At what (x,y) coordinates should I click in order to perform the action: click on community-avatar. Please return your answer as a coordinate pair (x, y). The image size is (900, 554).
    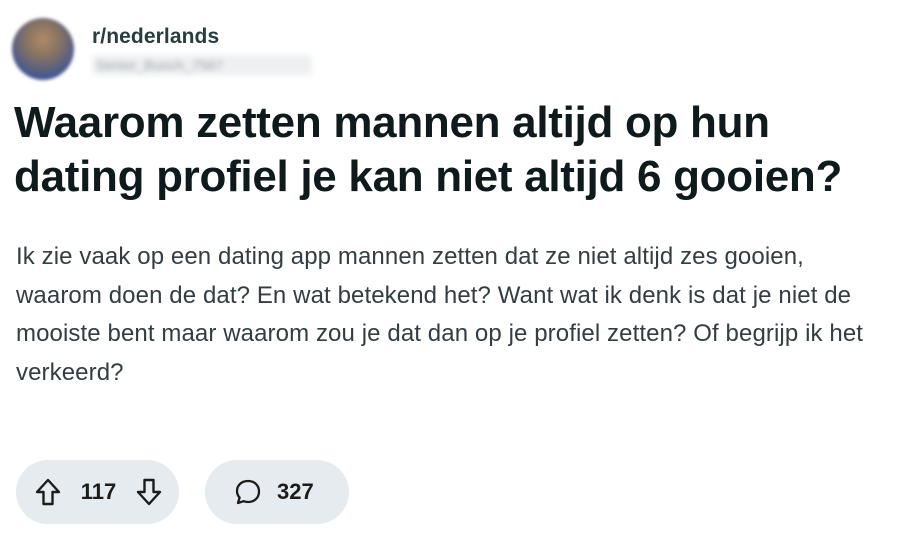
    Looking at the image, I should click on (43, 49).